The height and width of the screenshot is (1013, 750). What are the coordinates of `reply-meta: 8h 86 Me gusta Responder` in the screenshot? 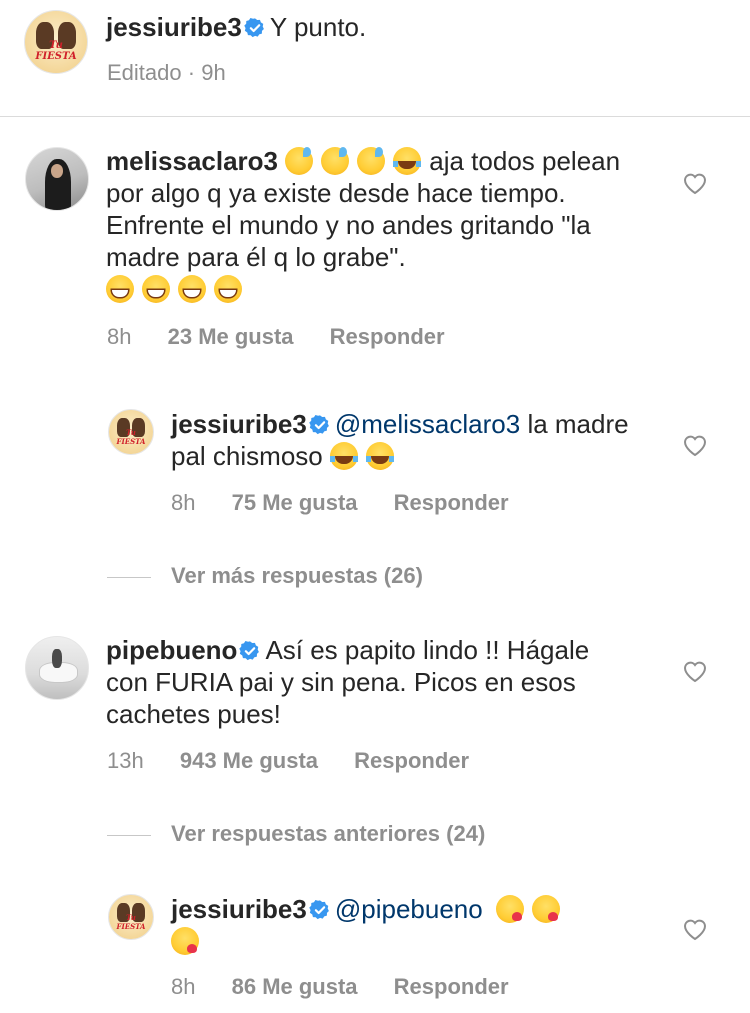 It's located at (340, 987).